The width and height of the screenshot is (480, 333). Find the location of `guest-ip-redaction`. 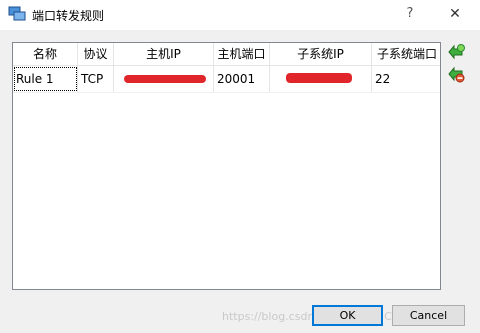

guest-ip-redaction is located at coordinates (319, 78).